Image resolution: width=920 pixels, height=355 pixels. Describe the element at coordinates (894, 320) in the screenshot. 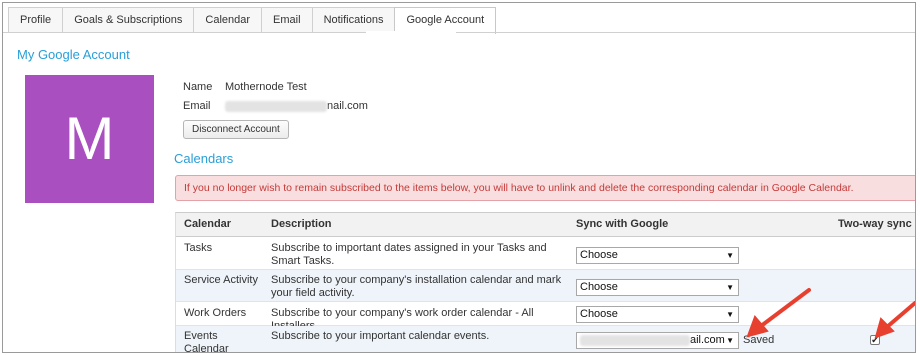

I see `red-arrow-icon` at that location.